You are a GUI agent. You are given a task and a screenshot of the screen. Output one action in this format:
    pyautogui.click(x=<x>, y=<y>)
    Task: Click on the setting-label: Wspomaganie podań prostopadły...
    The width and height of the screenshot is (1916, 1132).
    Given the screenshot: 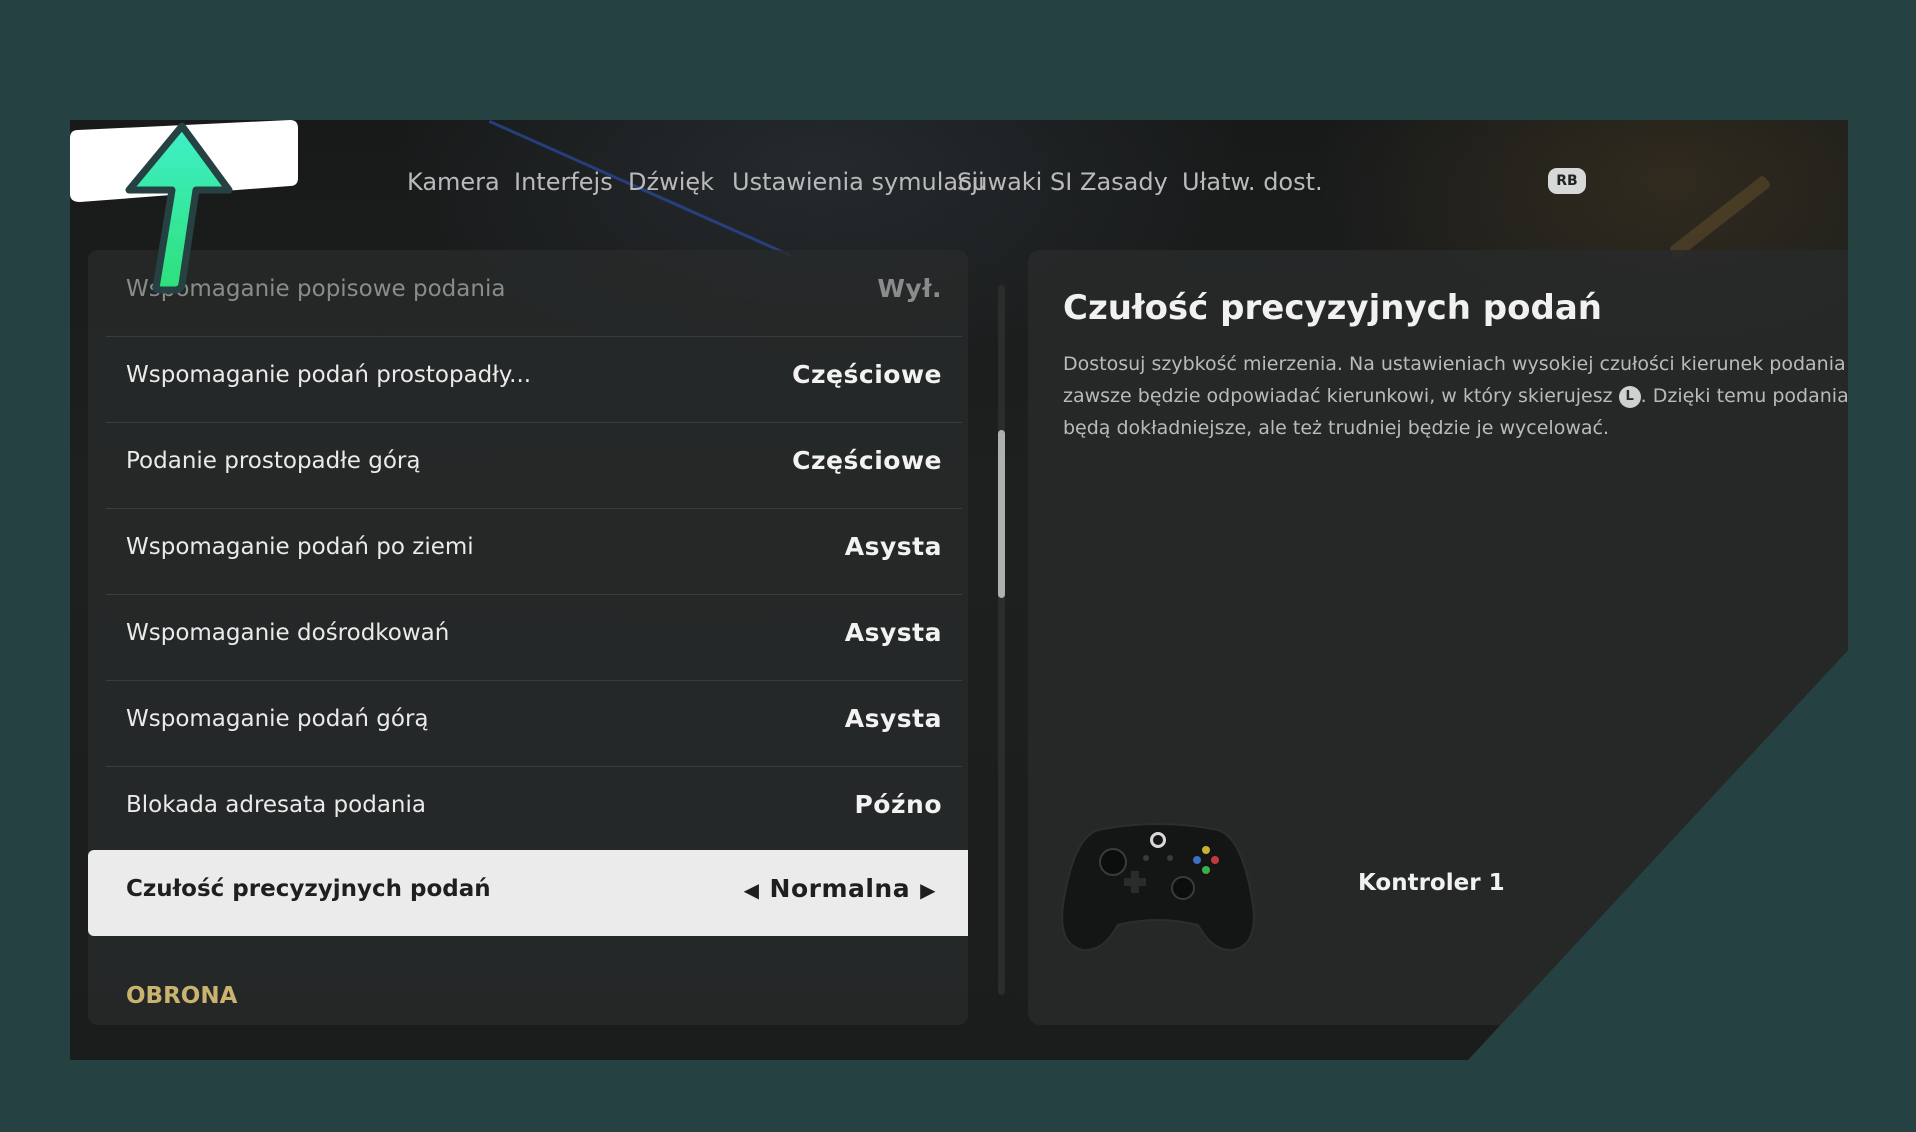 What is the action you would take?
    pyautogui.click(x=329, y=375)
    